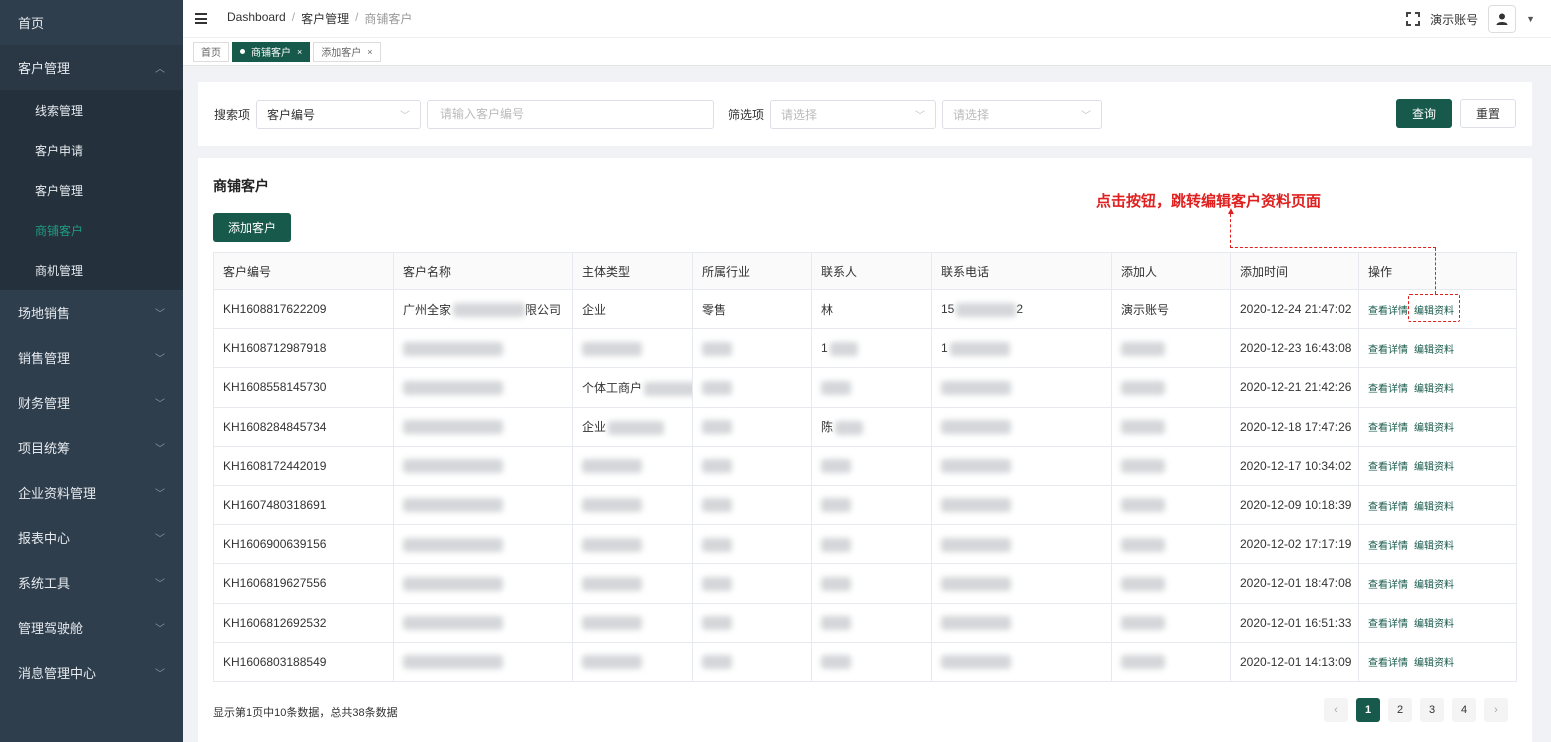  Describe the element at coordinates (571, 114) in the screenshot. I see `search-input` at that location.